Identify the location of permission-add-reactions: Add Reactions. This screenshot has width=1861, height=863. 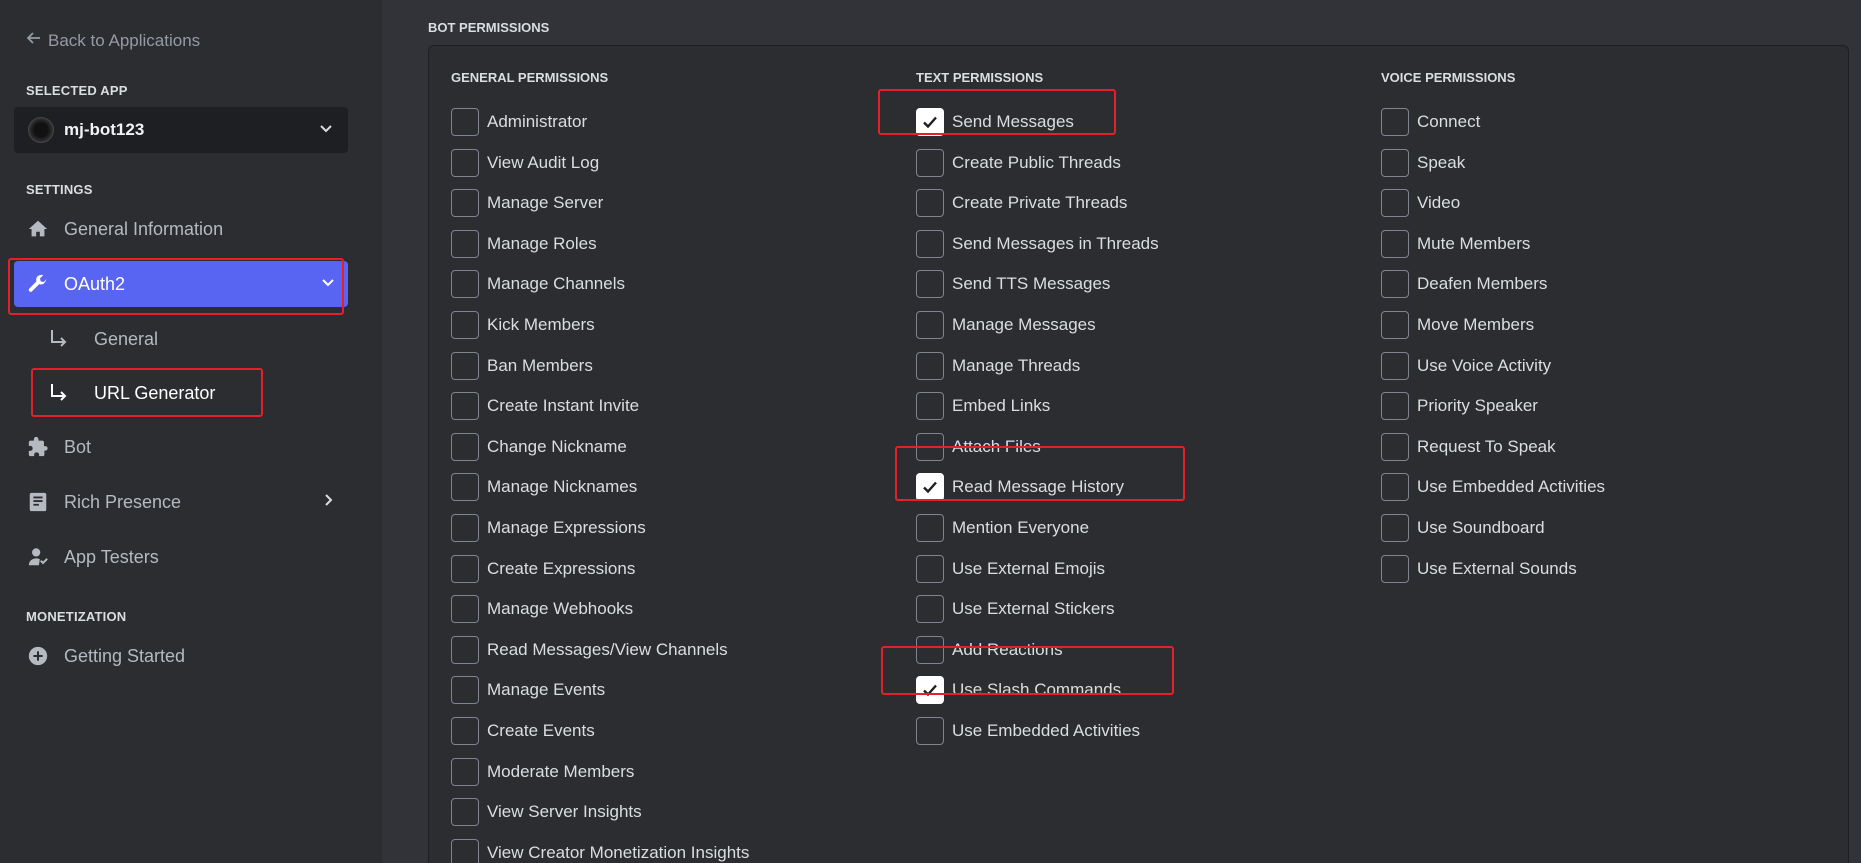
(989, 649).